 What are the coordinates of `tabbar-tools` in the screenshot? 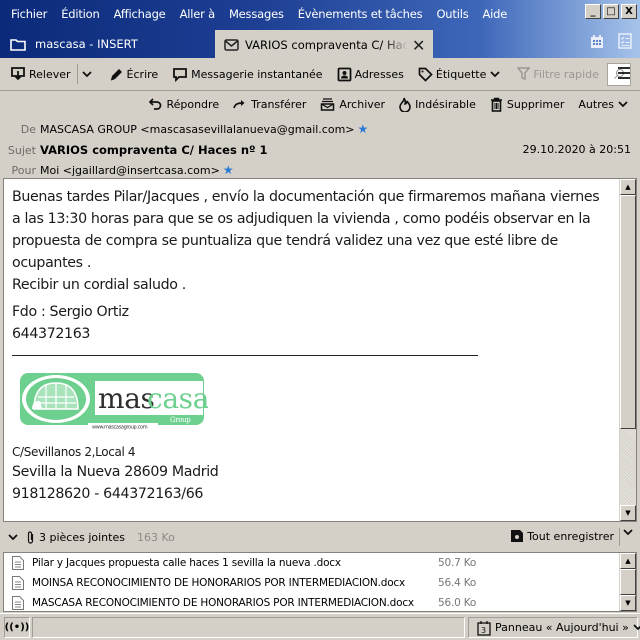 It's located at (611, 41).